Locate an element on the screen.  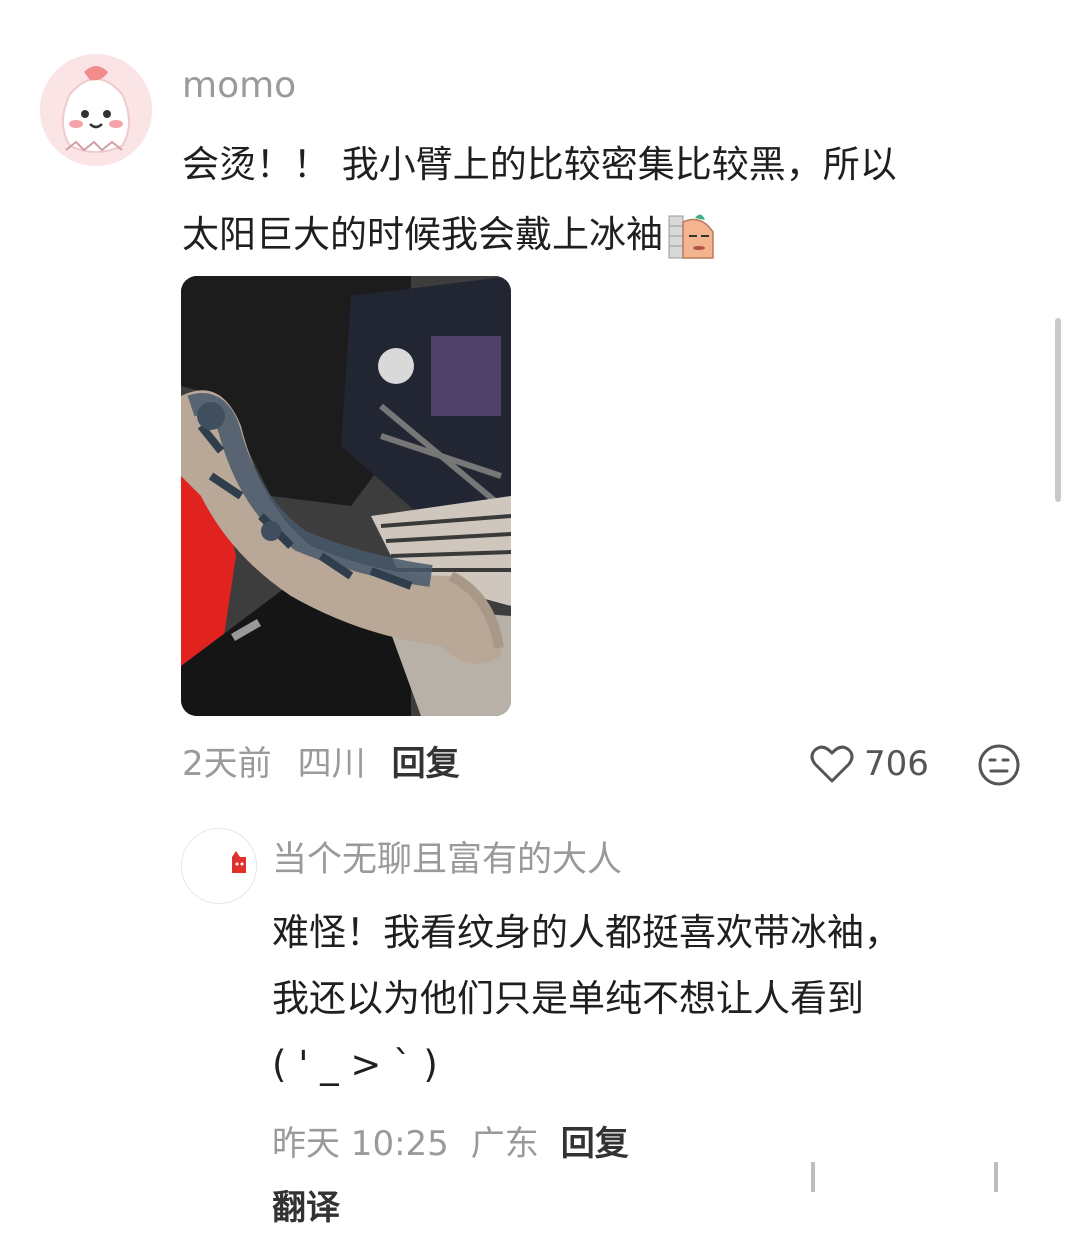
red-cat-avatar-icon is located at coordinates (219, 866).